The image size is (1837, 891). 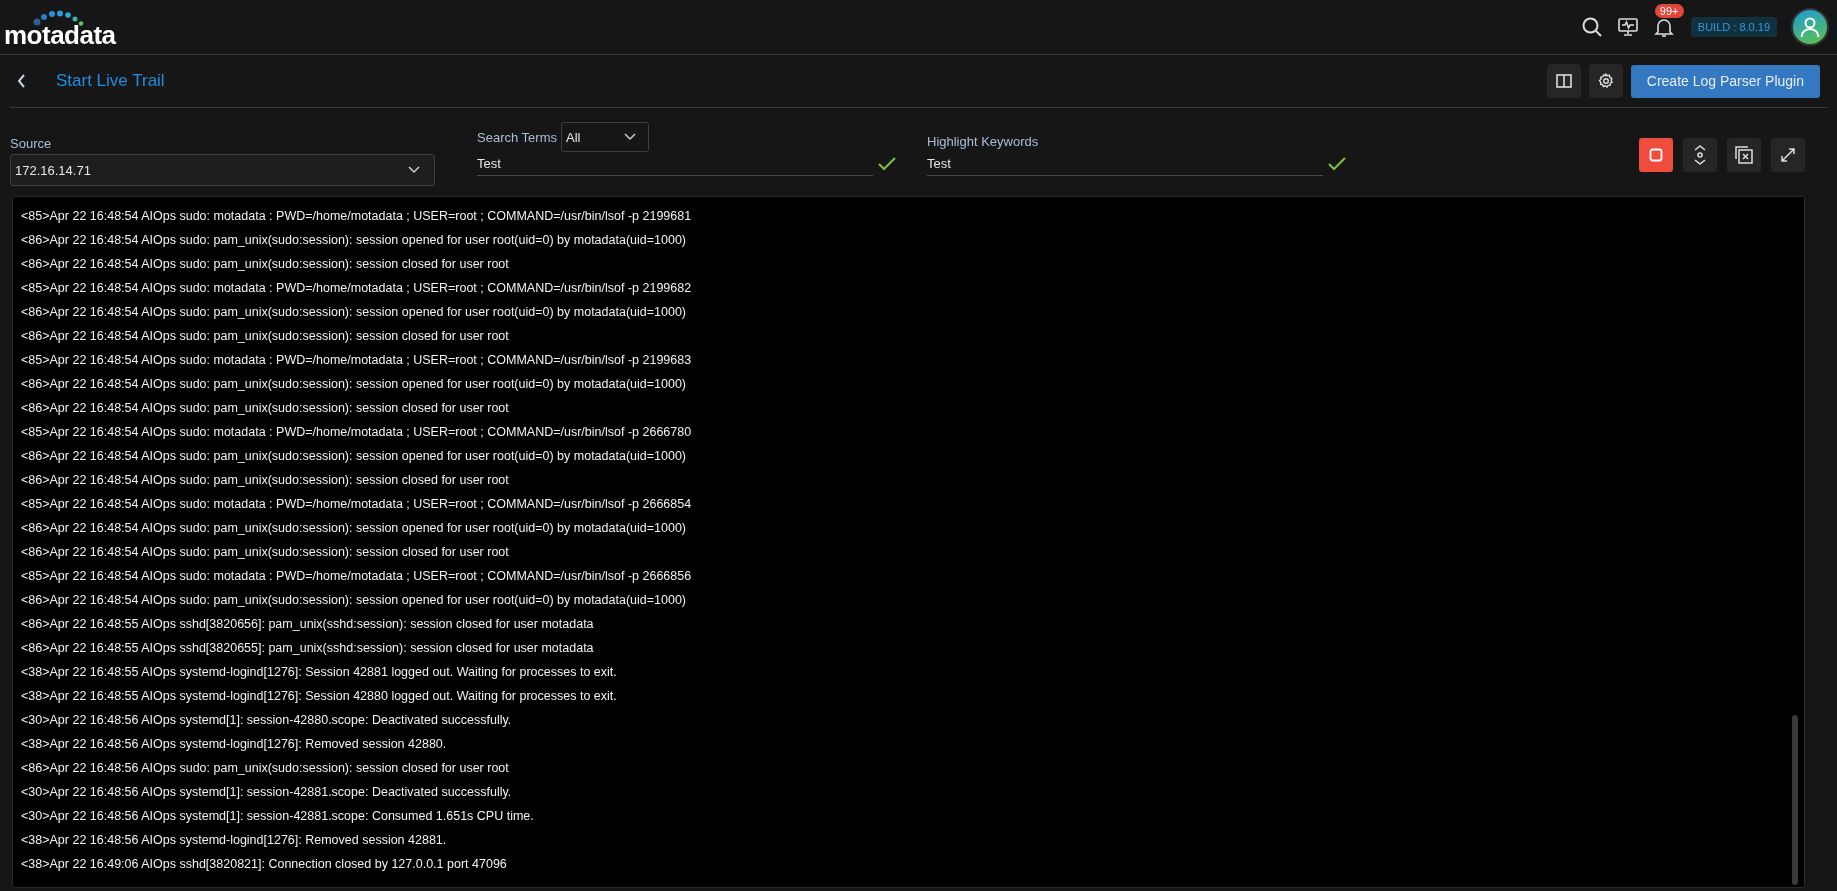 I want to click on expand-collapse-icon, so click(x=1700, y=155).